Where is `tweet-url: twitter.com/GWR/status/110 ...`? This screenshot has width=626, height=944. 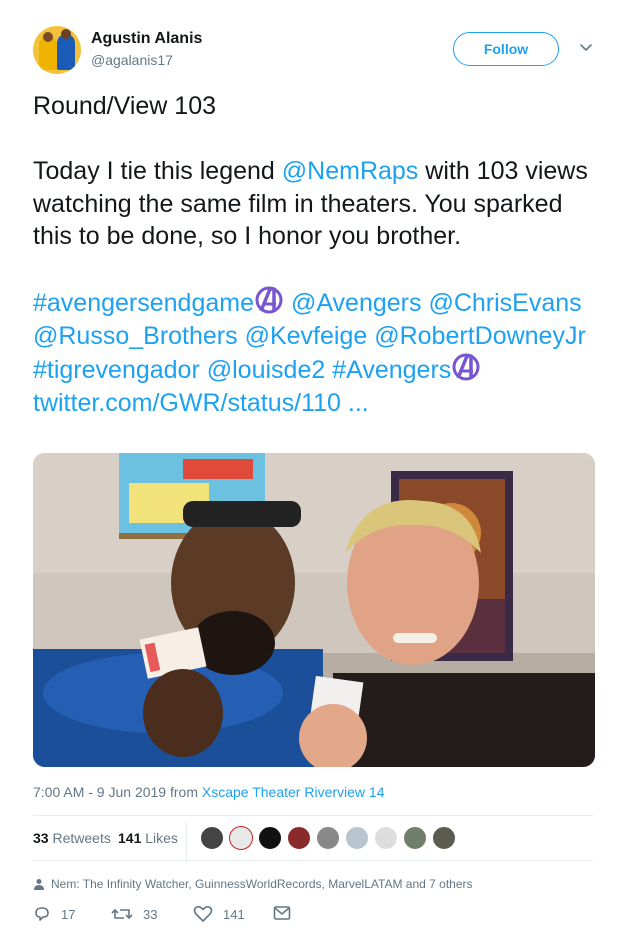
tweet-url: twitter.com/GWR/status/110 ... is located at coordinates (201, 403).